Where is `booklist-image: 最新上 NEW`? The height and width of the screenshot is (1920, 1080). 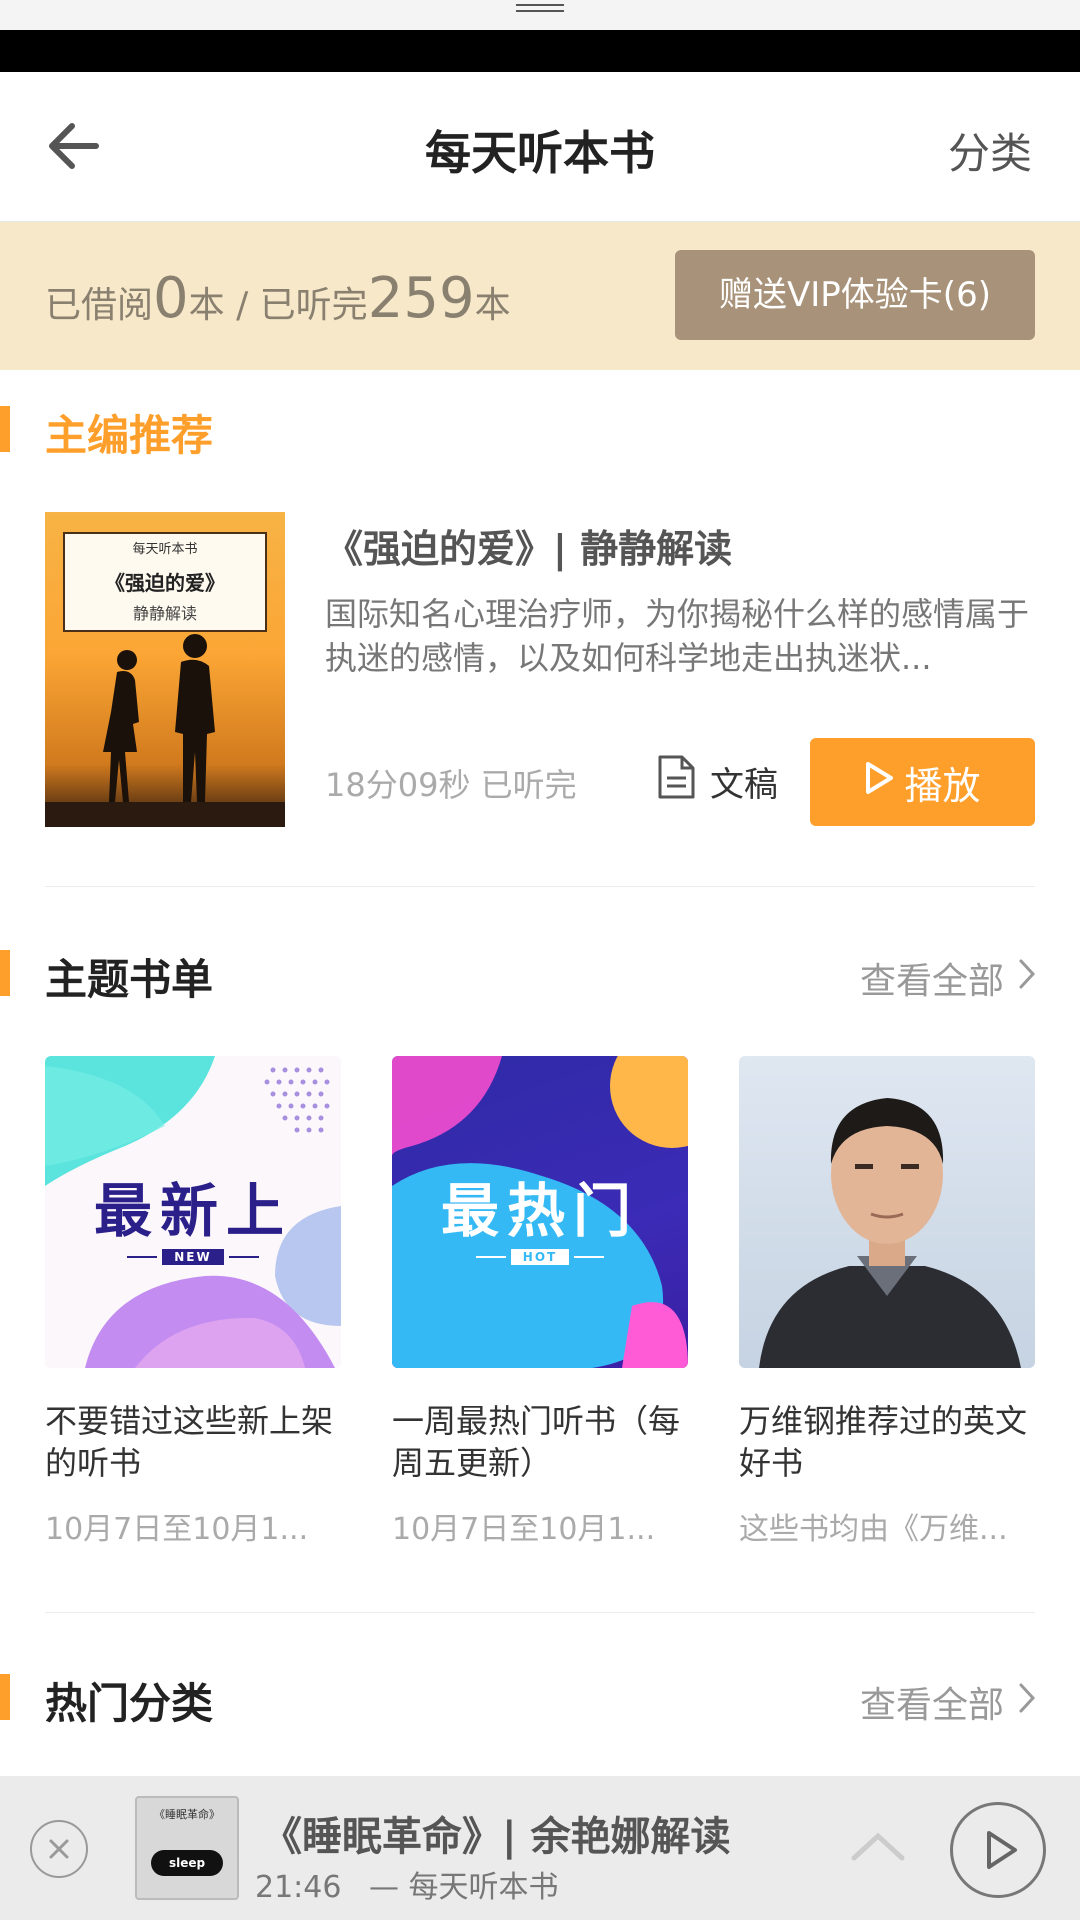 booklist-image: 最新上 NEW is located at coordinates (193, 1212).